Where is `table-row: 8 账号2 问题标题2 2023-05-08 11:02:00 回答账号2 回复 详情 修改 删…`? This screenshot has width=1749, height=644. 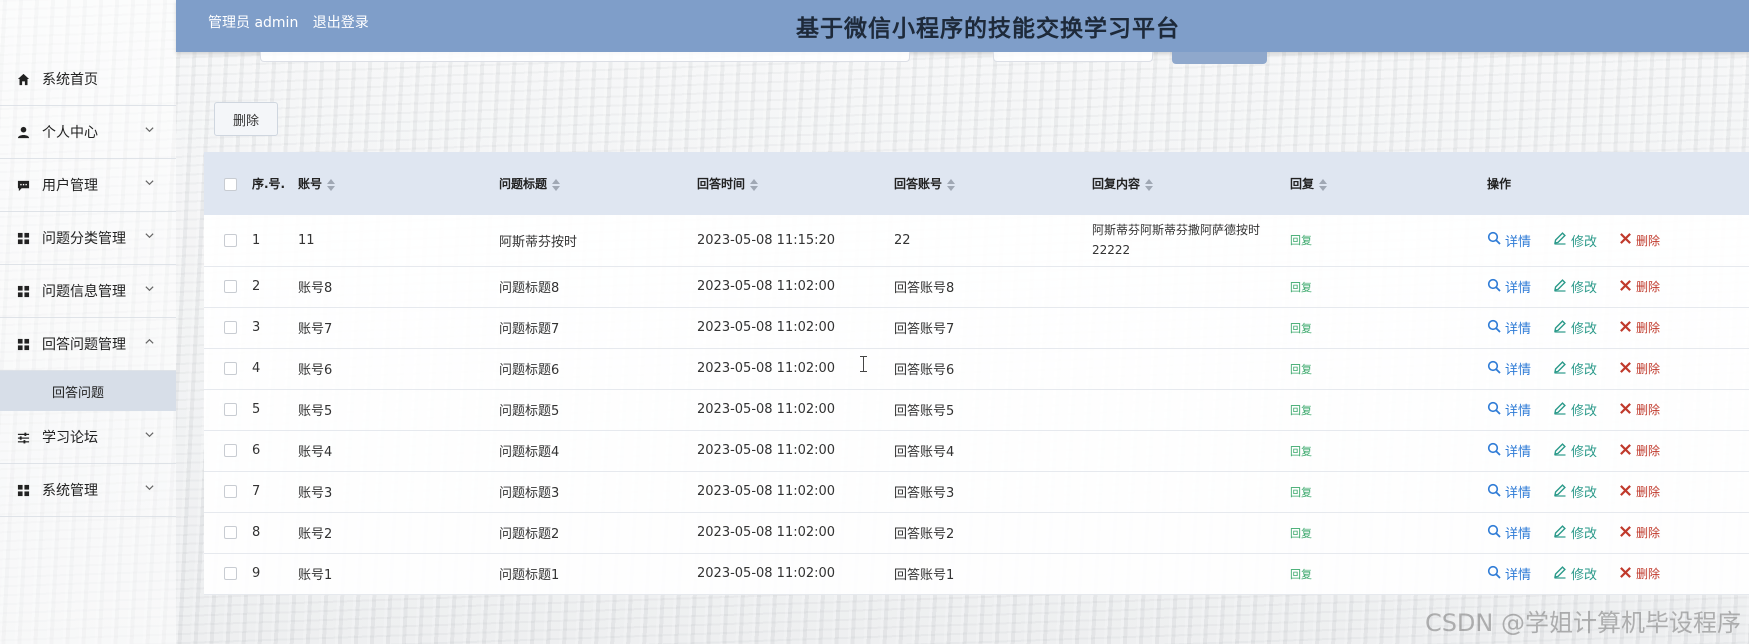 table-row: 8 账号2 问题标题2 2023-05-08 11:02:00 回答账号2 回复 详情 修改 删… is located at coordinates (976, 532).